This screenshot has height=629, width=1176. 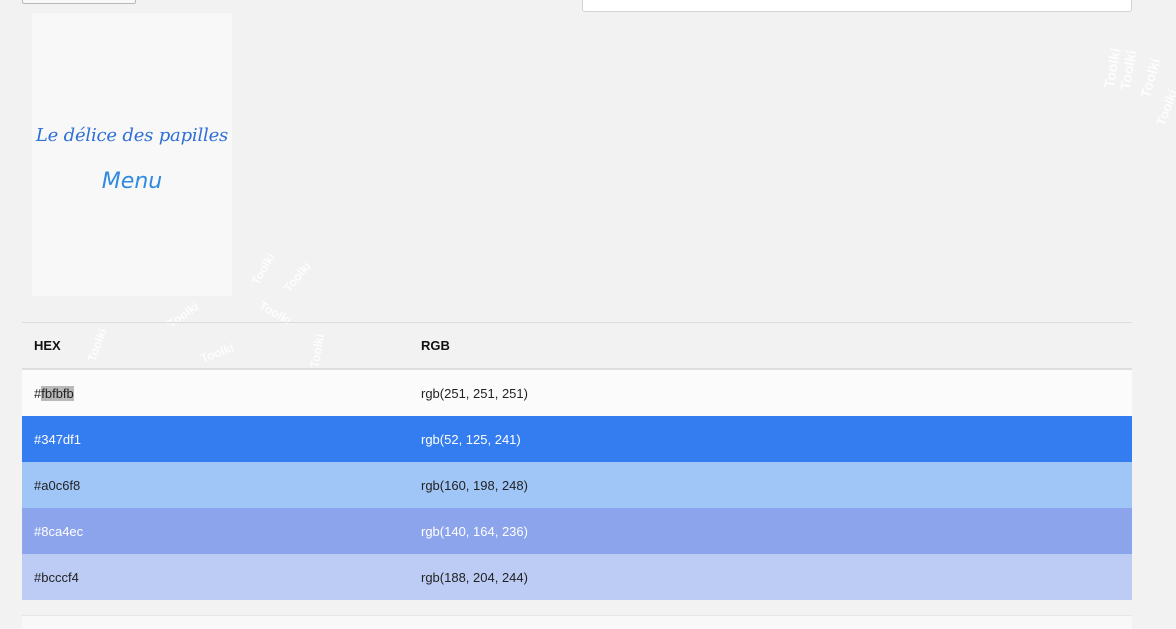 I want to click on rgb-cell: rgb(140, 164, 236), so click(x=776, y=531).